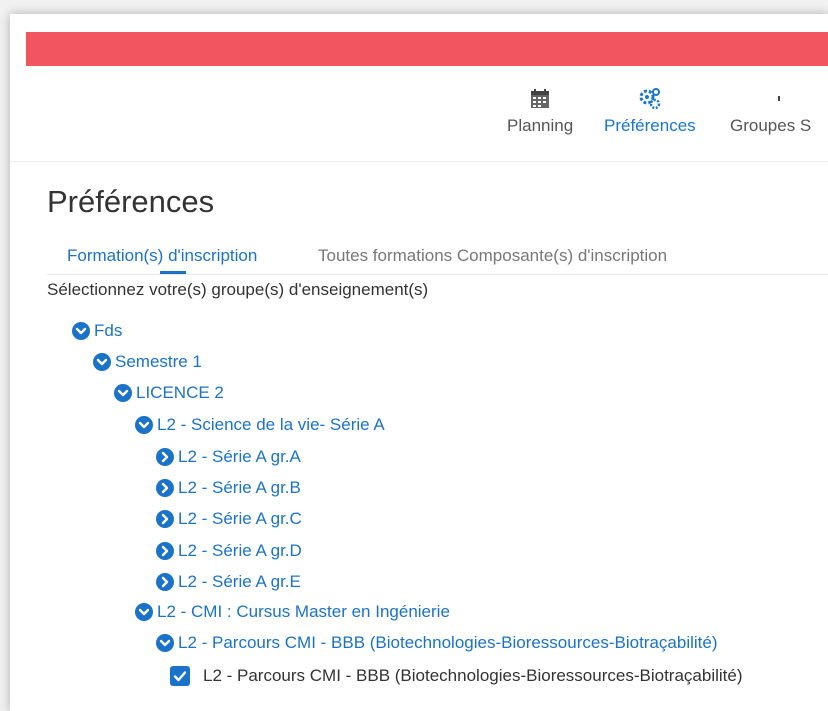  What do you see at coordinates (303, 611) in the screenshot?
I see `tree-node-label: L2 - CMI : Cursus Master en Ingénierie` at bounding box center [303, 611].